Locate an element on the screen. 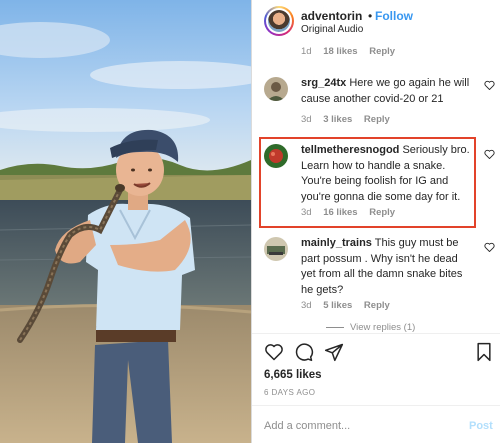  audio-label: Original Audio is located at coordinates (332, 29).